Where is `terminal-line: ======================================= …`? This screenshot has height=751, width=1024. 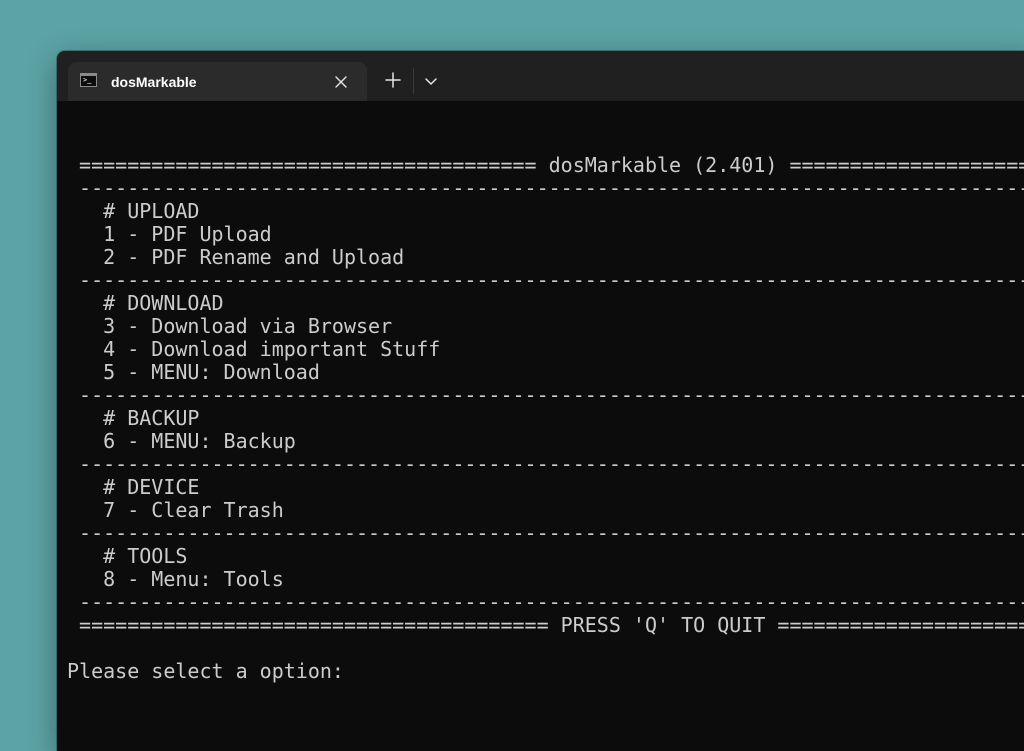
terminal-line: ======================================= … is located at coordinates (551, 625).